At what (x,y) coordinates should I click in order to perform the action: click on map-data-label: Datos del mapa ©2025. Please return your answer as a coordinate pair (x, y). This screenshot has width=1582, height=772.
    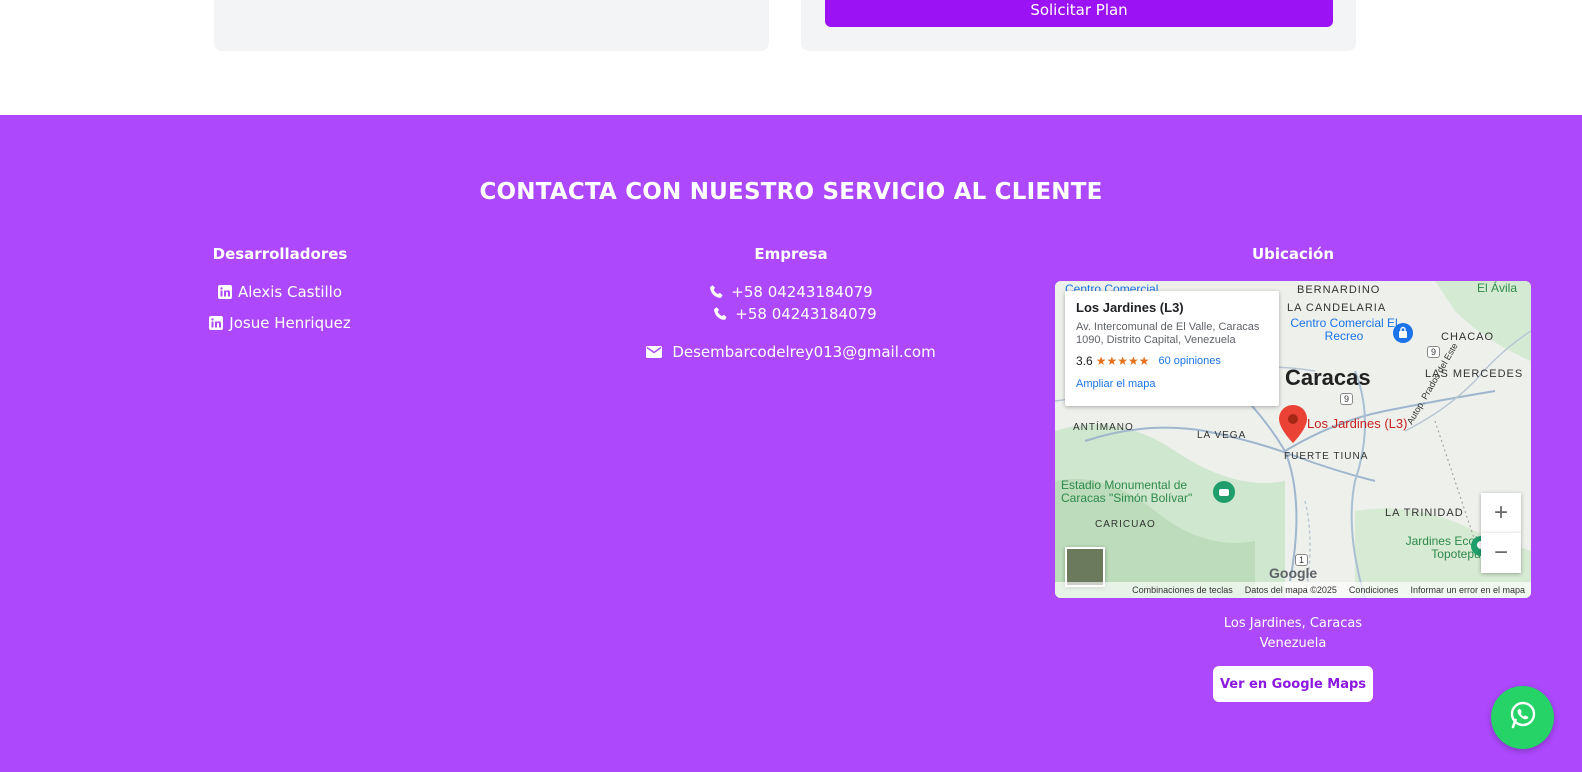
    Looking at the image, I should click on (1290, 590).